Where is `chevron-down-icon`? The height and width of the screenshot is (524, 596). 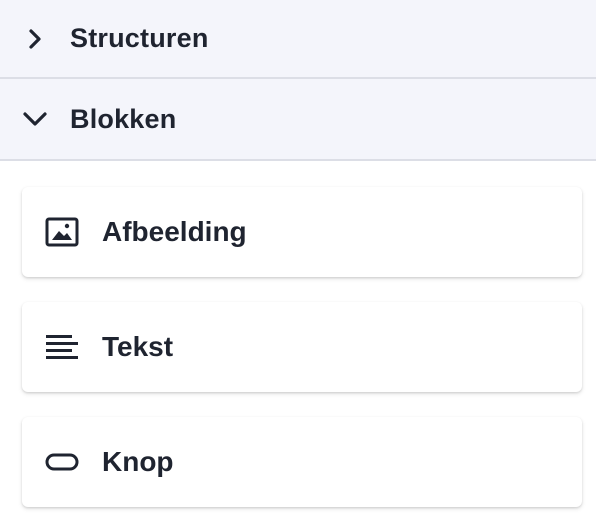
chevron-down-icon is located at coordinates (35, 119).